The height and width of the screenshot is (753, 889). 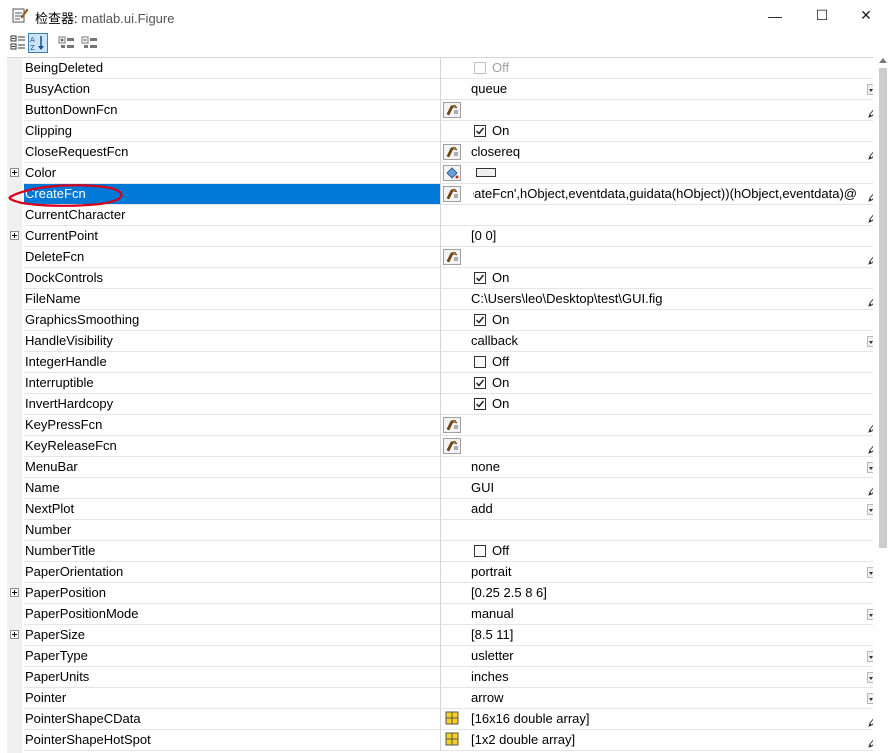 I want to click on property-value-cell: portrait, so click(x=657, y=572).